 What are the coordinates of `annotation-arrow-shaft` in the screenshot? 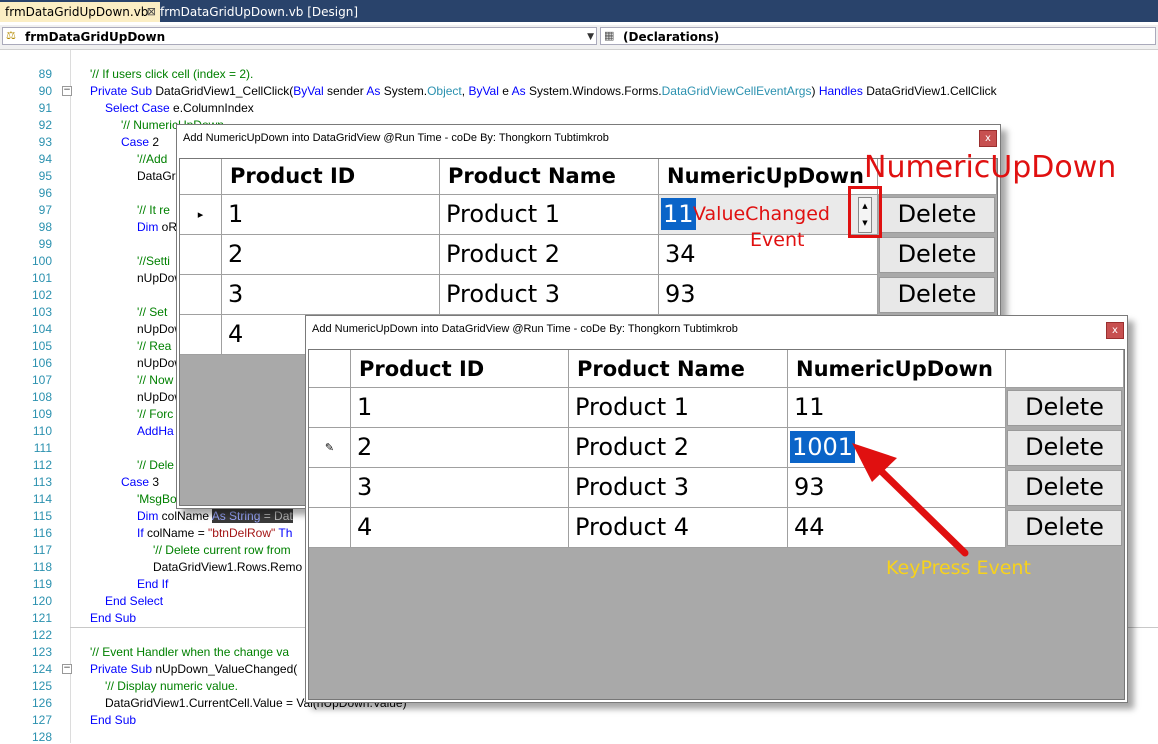 It's located at (922, 511).